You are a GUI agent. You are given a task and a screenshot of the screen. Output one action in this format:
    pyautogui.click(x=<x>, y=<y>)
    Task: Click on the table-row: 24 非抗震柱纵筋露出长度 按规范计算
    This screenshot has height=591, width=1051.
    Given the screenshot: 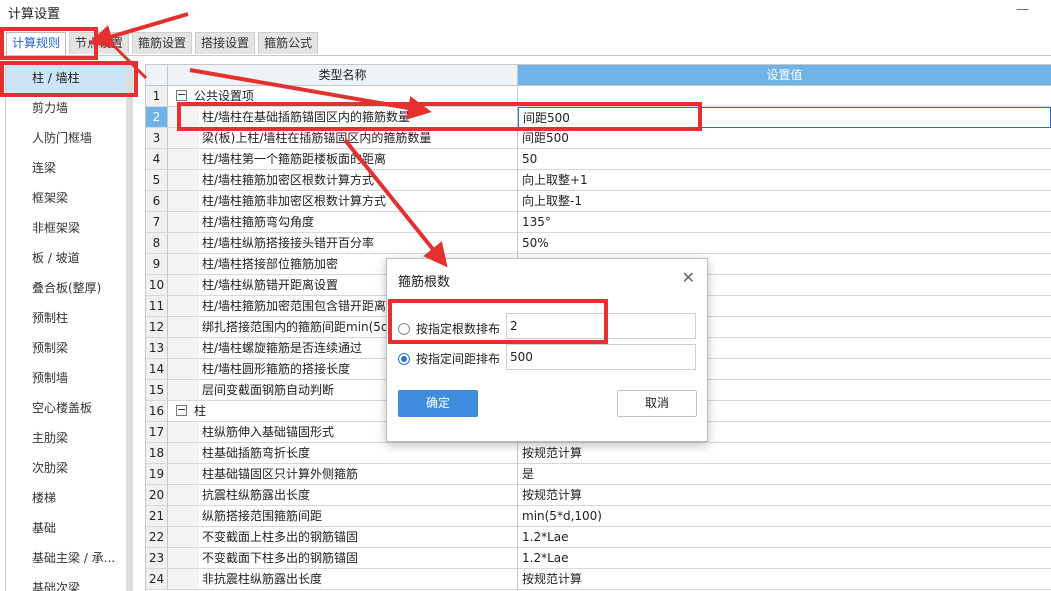 What is the action you would take?
    pyautogui.click(x=598, y=579)
    